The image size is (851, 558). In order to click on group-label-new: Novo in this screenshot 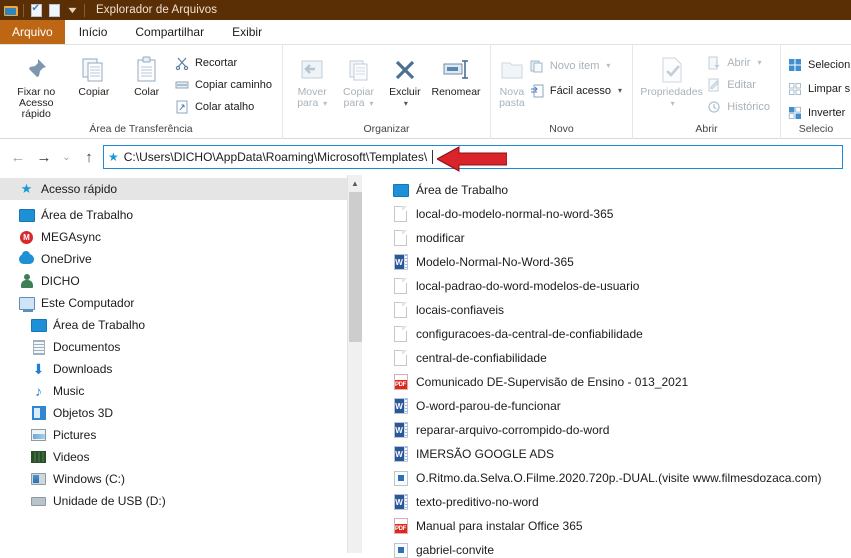, I will do `click(561, 129)`.